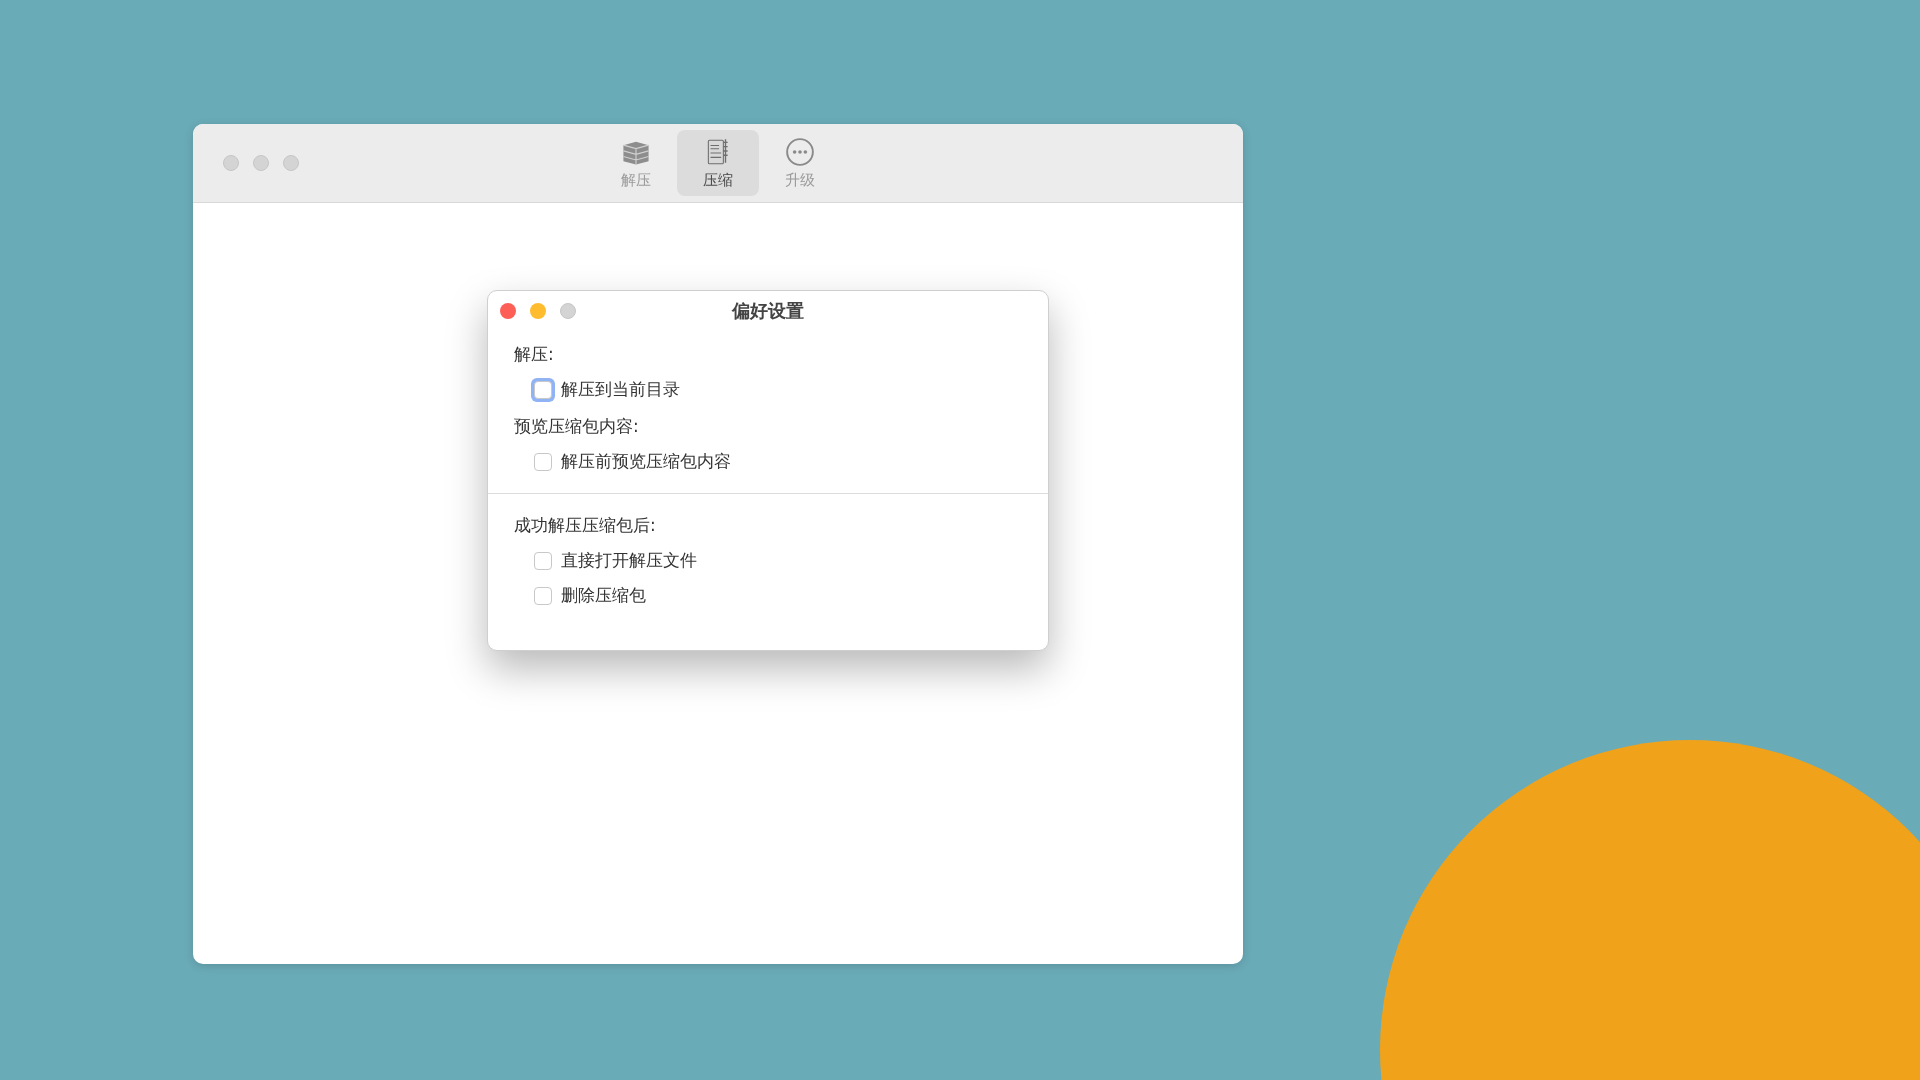  What do you see at coordinates (768, 311) in the screenshot?
I see `dialog-title: 偏好设置` at bounding box center [768, 311].